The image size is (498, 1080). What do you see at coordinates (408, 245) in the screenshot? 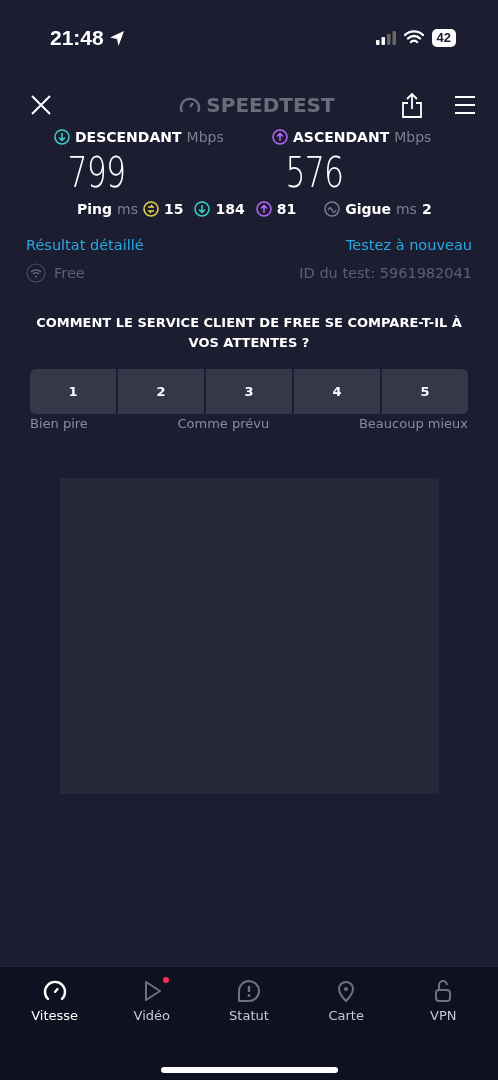
I see `retest-link: Testez à nouveau` at bounding box center [408, 245].